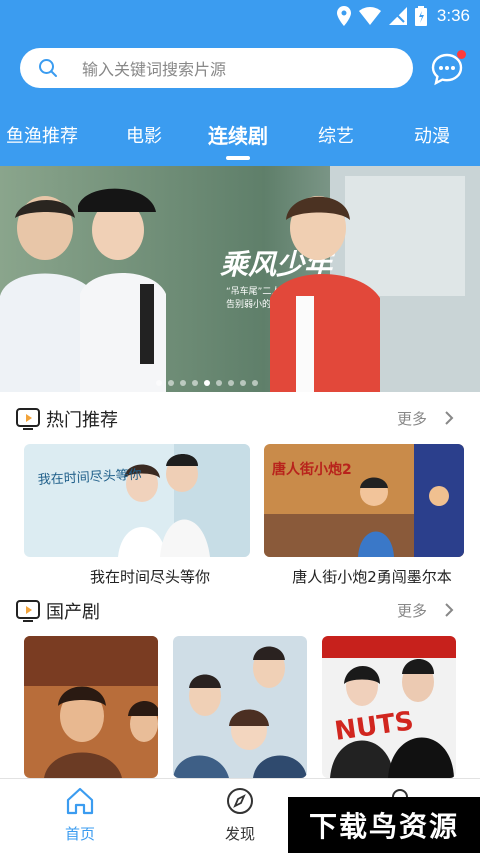 The height and width of the screenshot is (853, 480). Describe the element at coordinates (240, 815) in the screenshot. I see `nav-discover: 发现` at that location.